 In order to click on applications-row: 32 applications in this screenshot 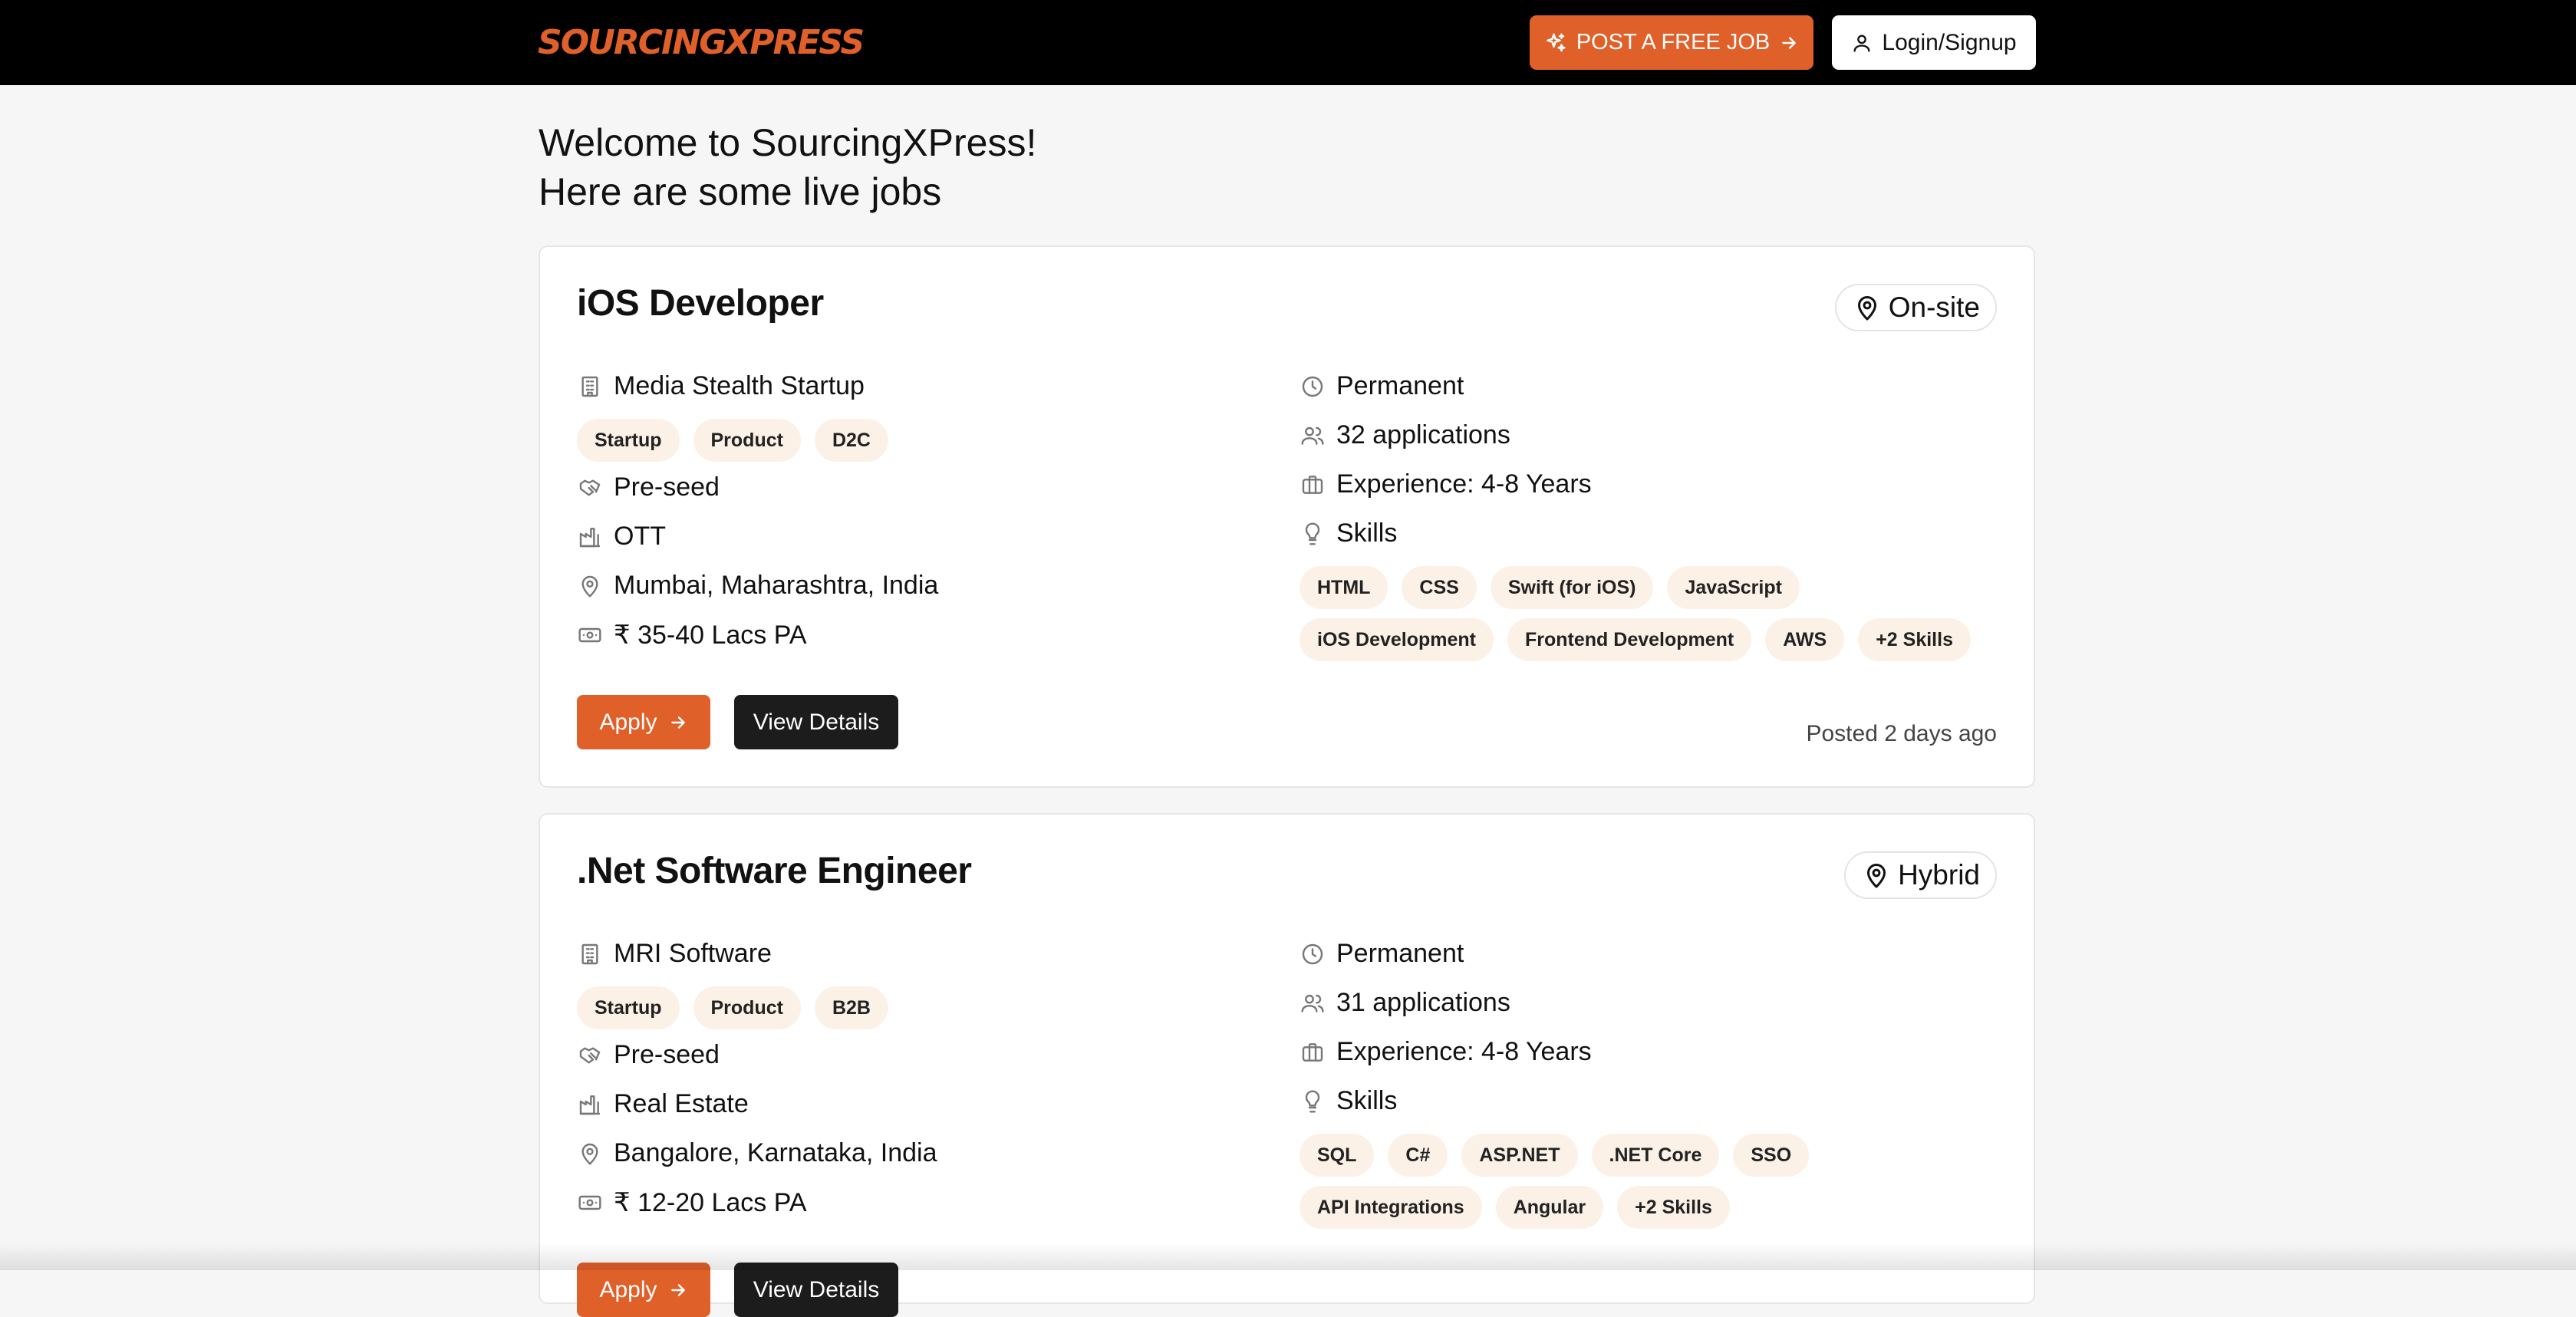, I will do `click(1405, 435)`.